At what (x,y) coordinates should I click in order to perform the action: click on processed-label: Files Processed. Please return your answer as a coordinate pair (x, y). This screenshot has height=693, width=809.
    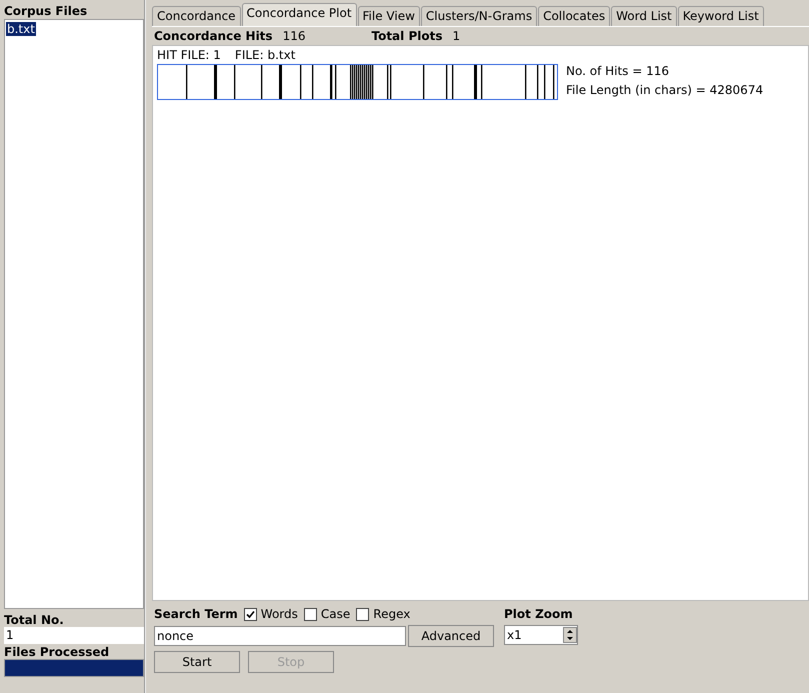
    Looking at the image, I should click on (57, 652).